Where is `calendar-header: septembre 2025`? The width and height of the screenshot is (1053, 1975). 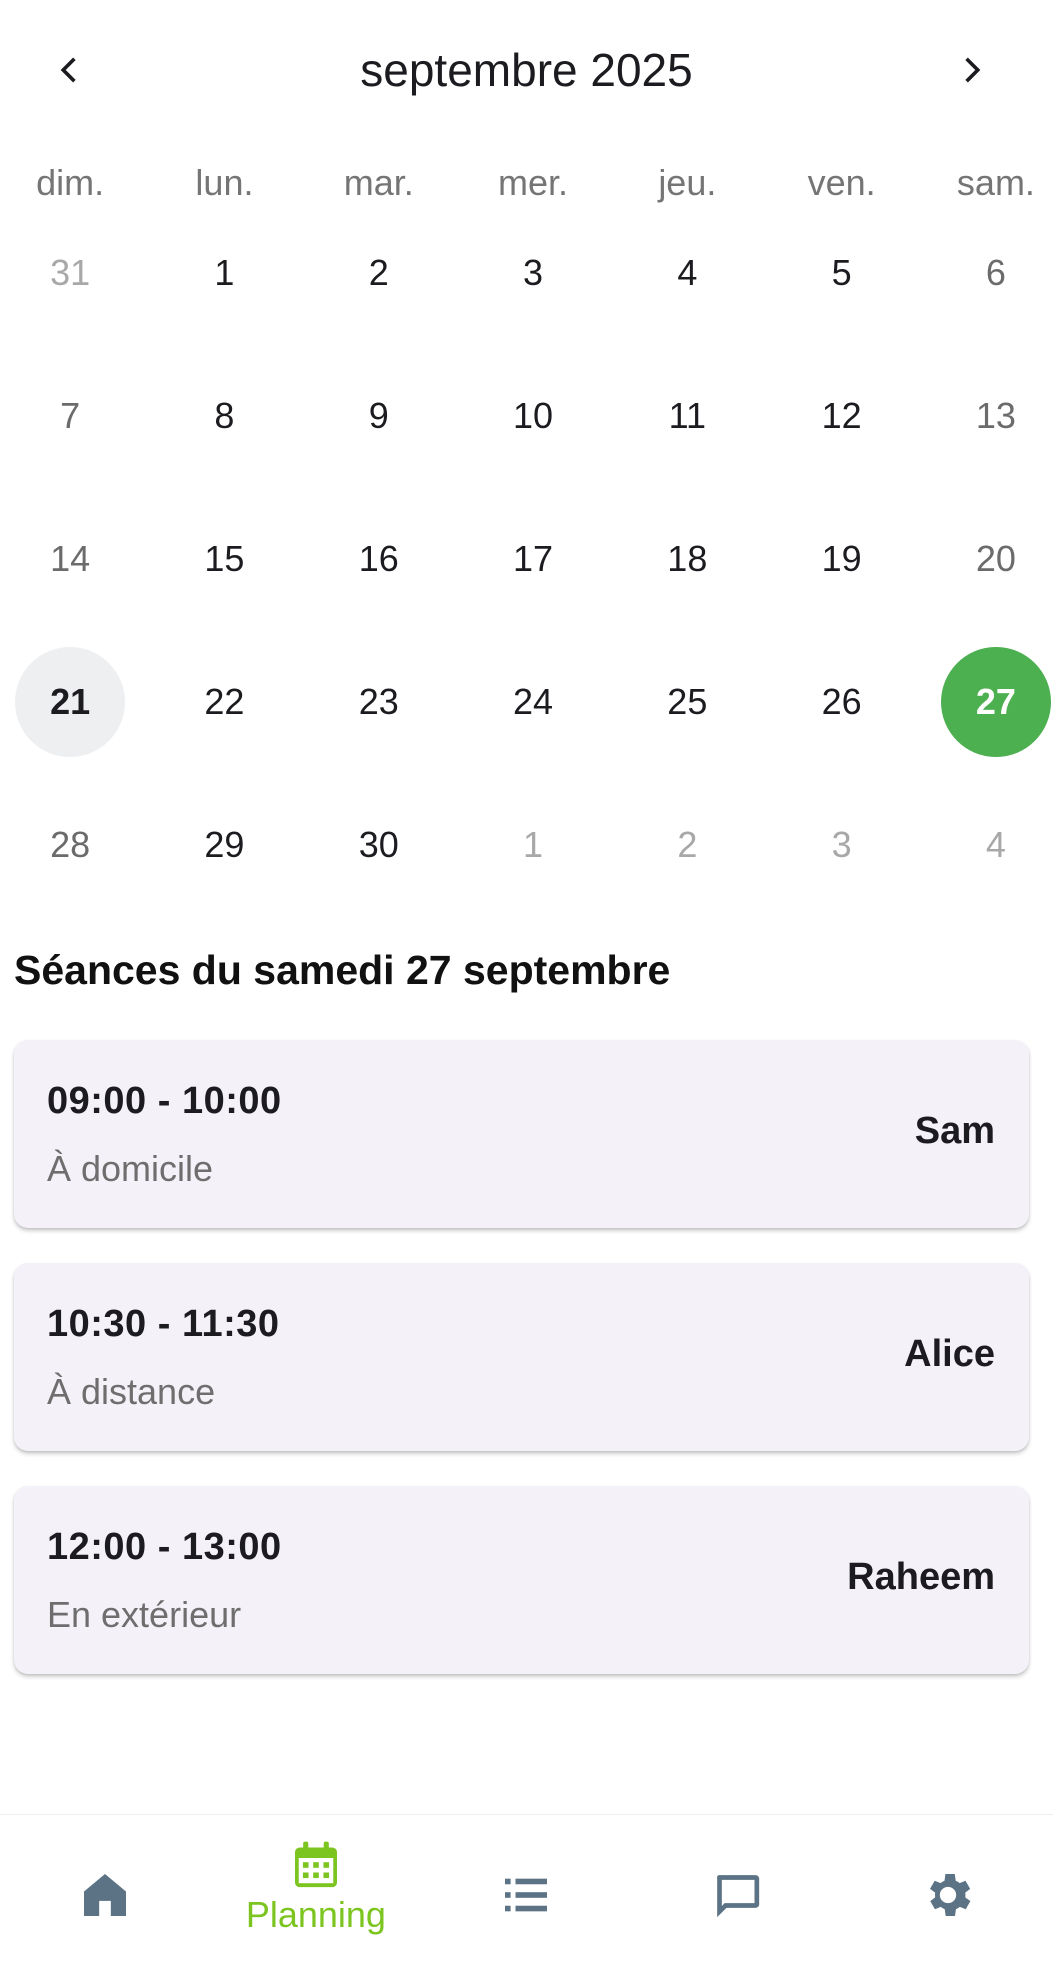 calendar-header: septembre 2025 is located at coordinates (526, 70).